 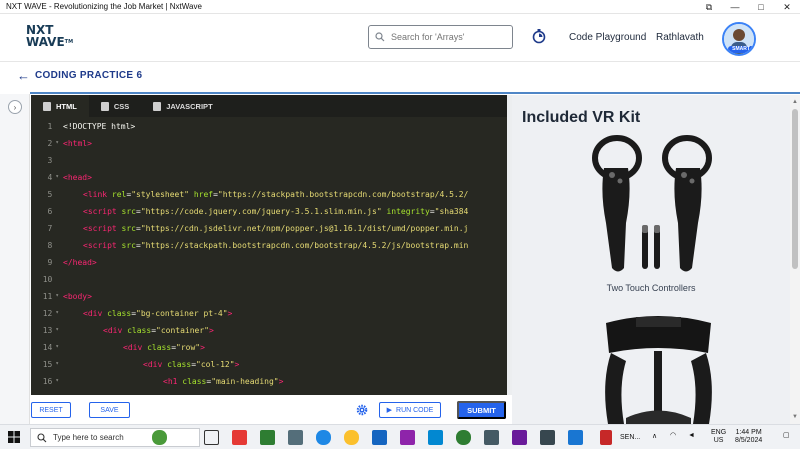 What do you see at coordinates (269, 347) in the screenshot?
I see `code-line: 14 ▾ <div class="row">` at bounding box center [269, 347].